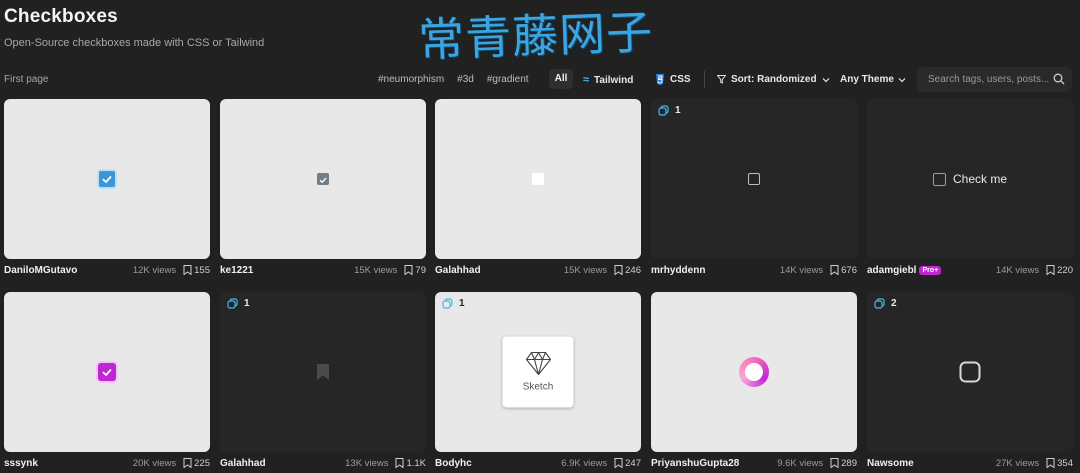 This screenshot has width=1080, height=473. I want to click on pro-badge: Pro+, so click(930, 270).